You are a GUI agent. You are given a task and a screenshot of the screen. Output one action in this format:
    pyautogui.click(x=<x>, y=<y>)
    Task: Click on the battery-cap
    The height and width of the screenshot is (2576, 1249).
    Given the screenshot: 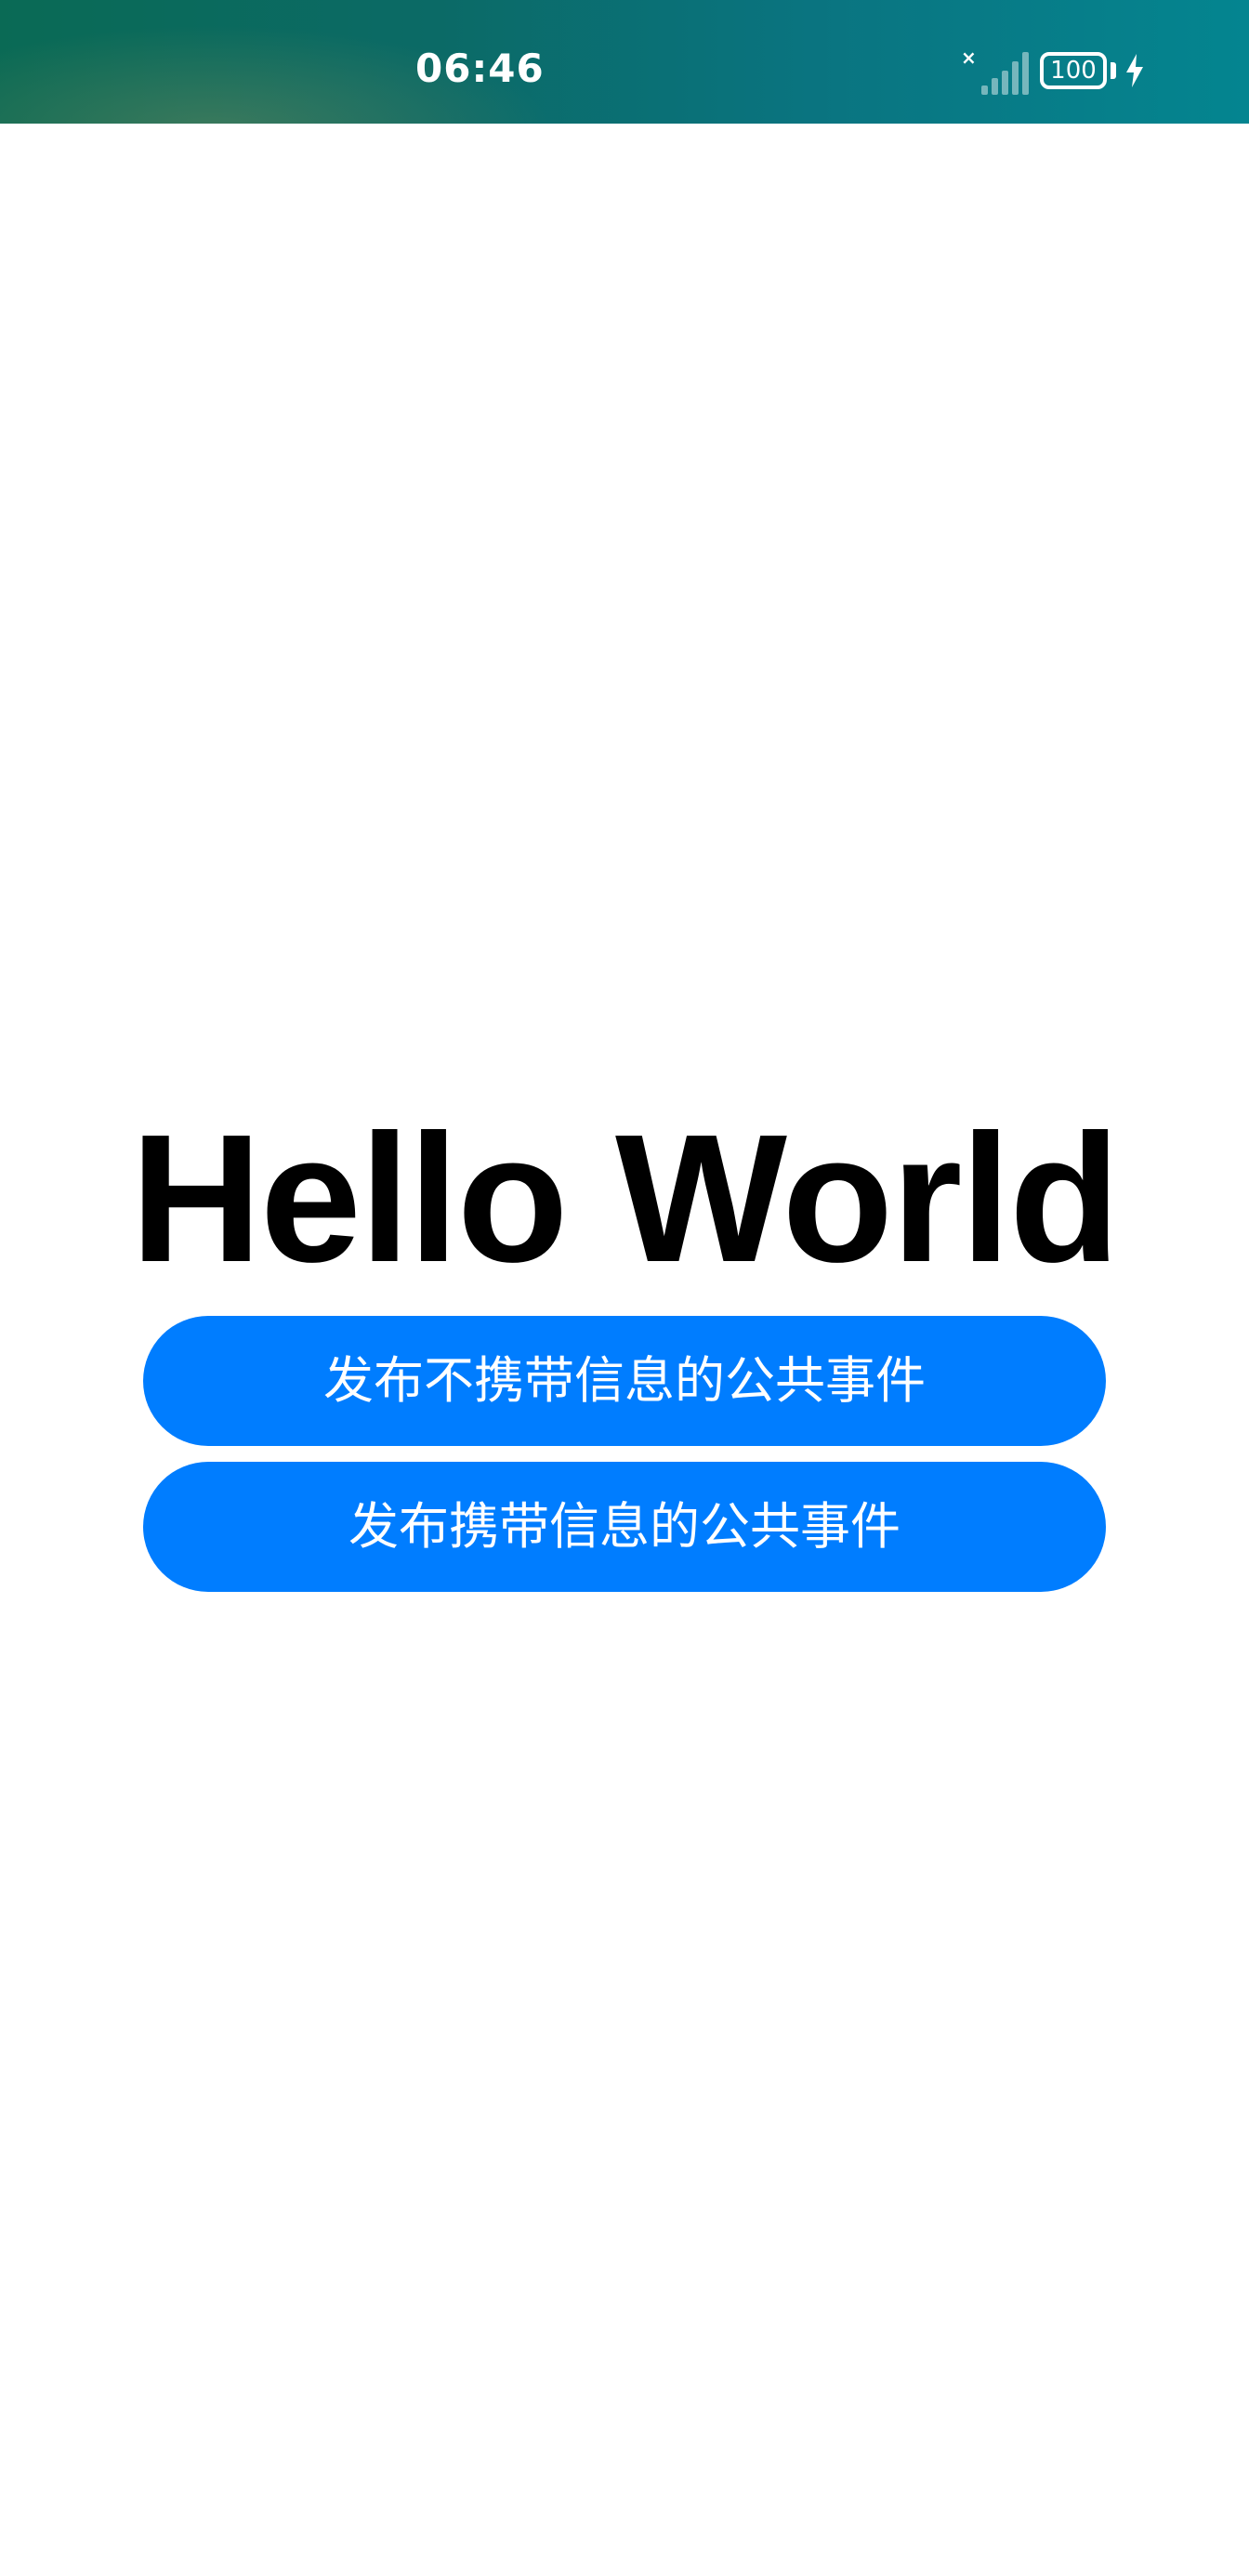 What is the action you would take?
    pyautogui.click(x=1113, y=70)
    